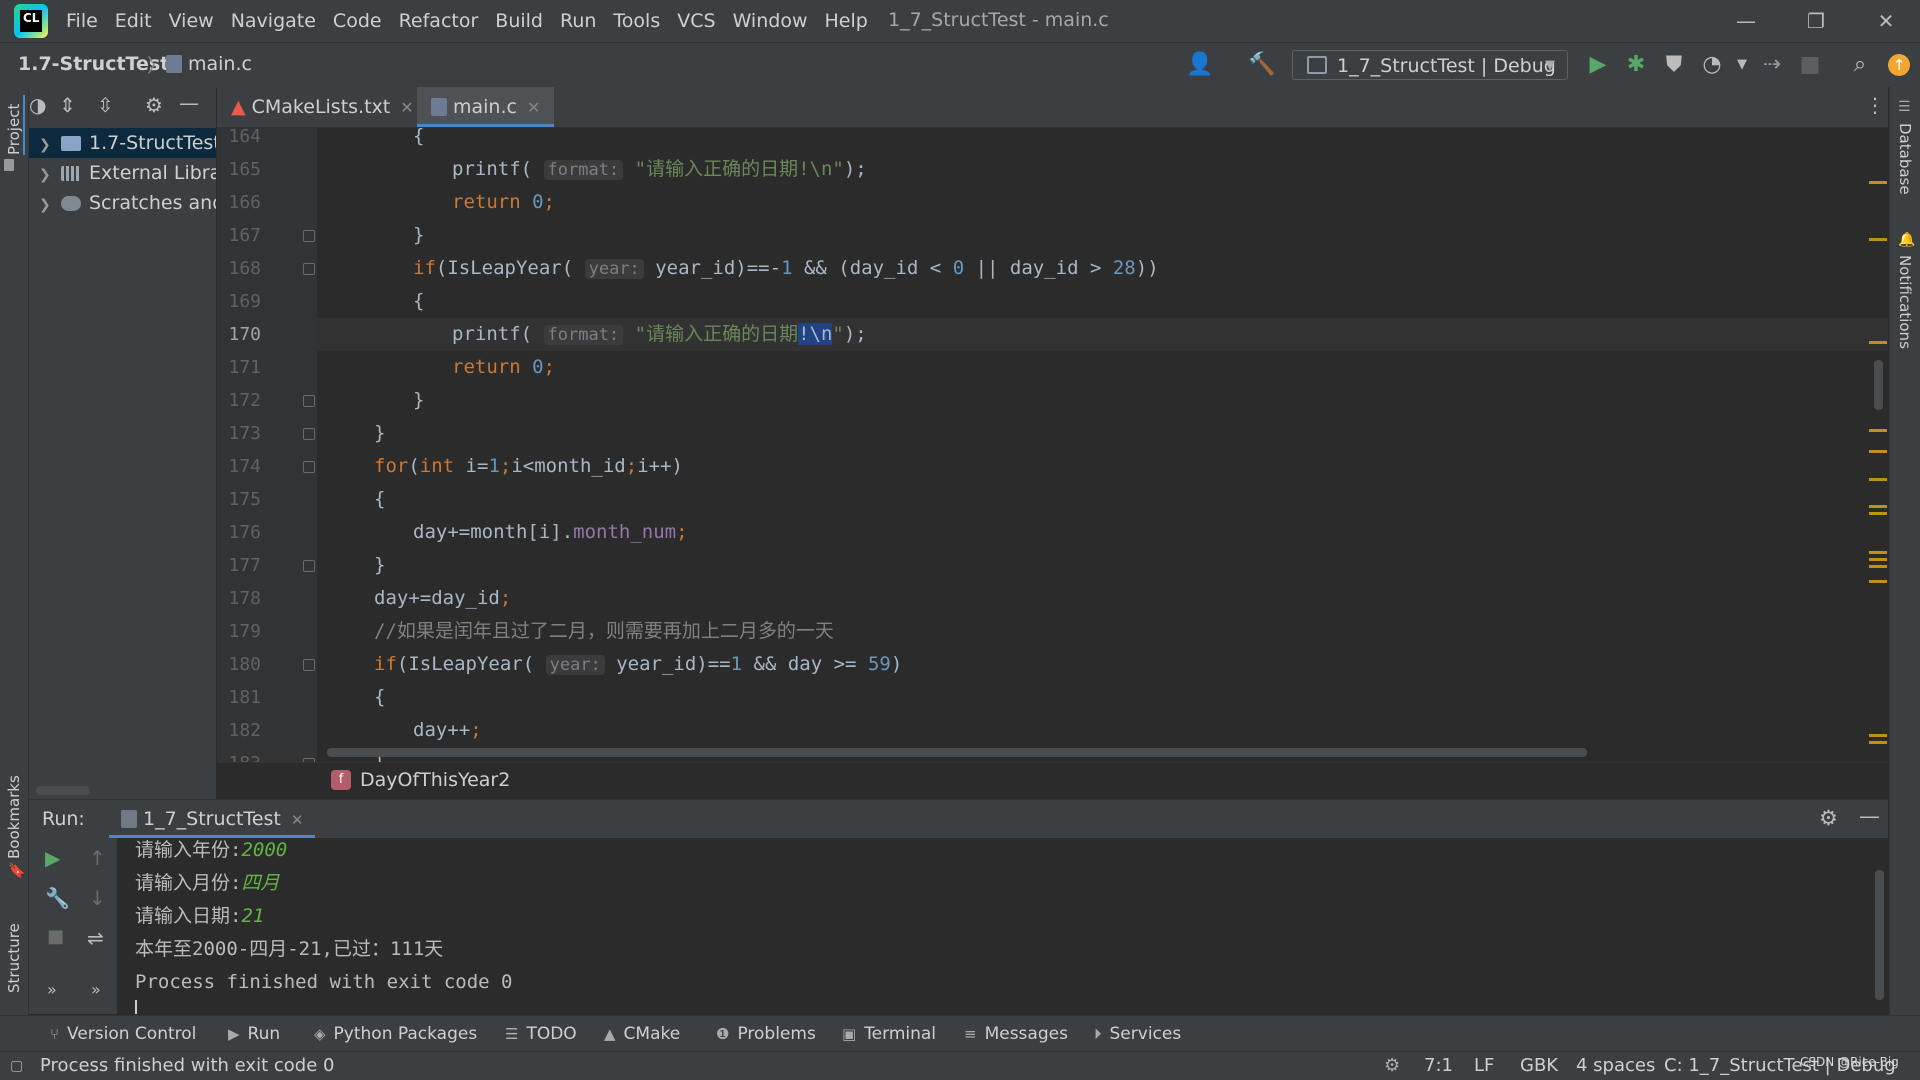  What do you see at coordinates (1262, 65) in the screenshot?
I see `build-hammer-icon: 🔨` at bounding box center [1262, 65].